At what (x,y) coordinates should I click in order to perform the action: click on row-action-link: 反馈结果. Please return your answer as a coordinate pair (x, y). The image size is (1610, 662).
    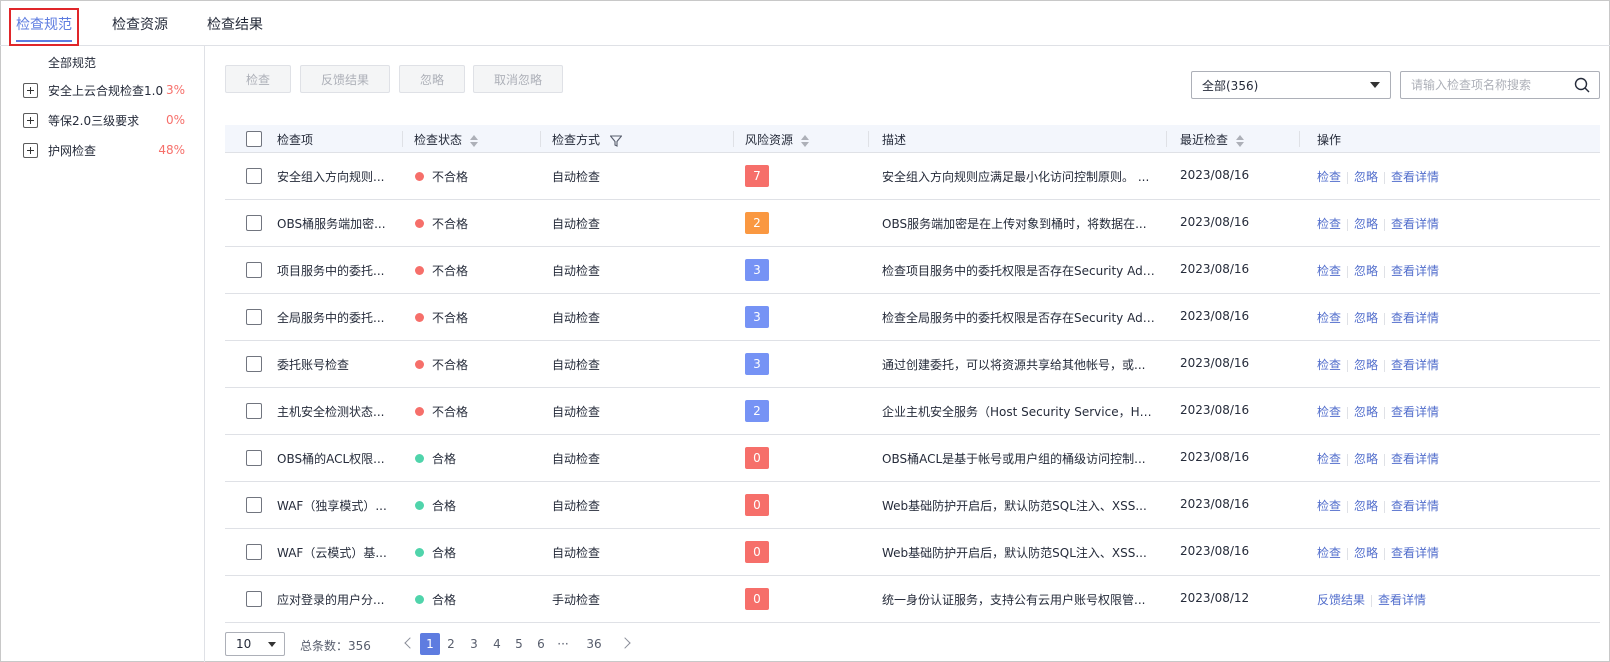
    Looking at the image, I should click on (1341, 600).